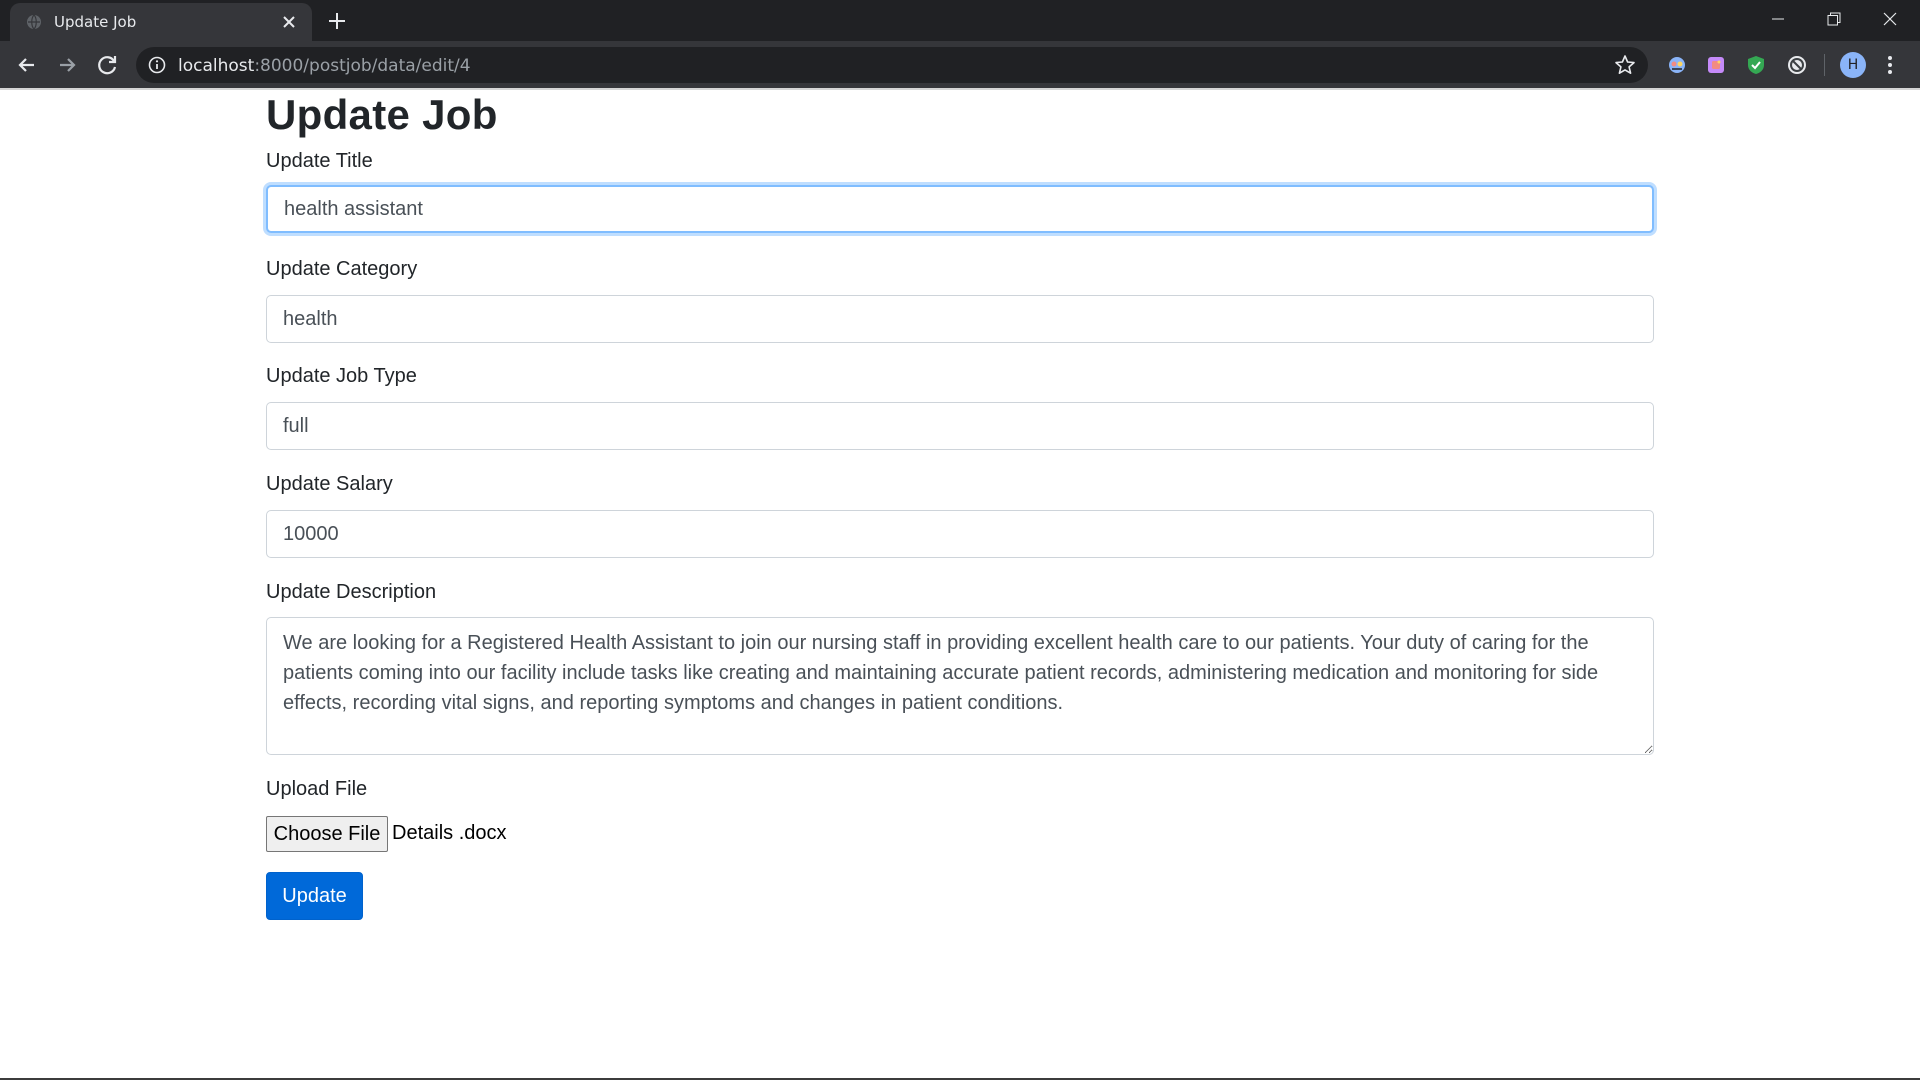 The image size is (1920, 1080). What do you see at coordinates (314, 896) in the screenshot?
I see `update-button: Update` at bounding box center [314, 896].